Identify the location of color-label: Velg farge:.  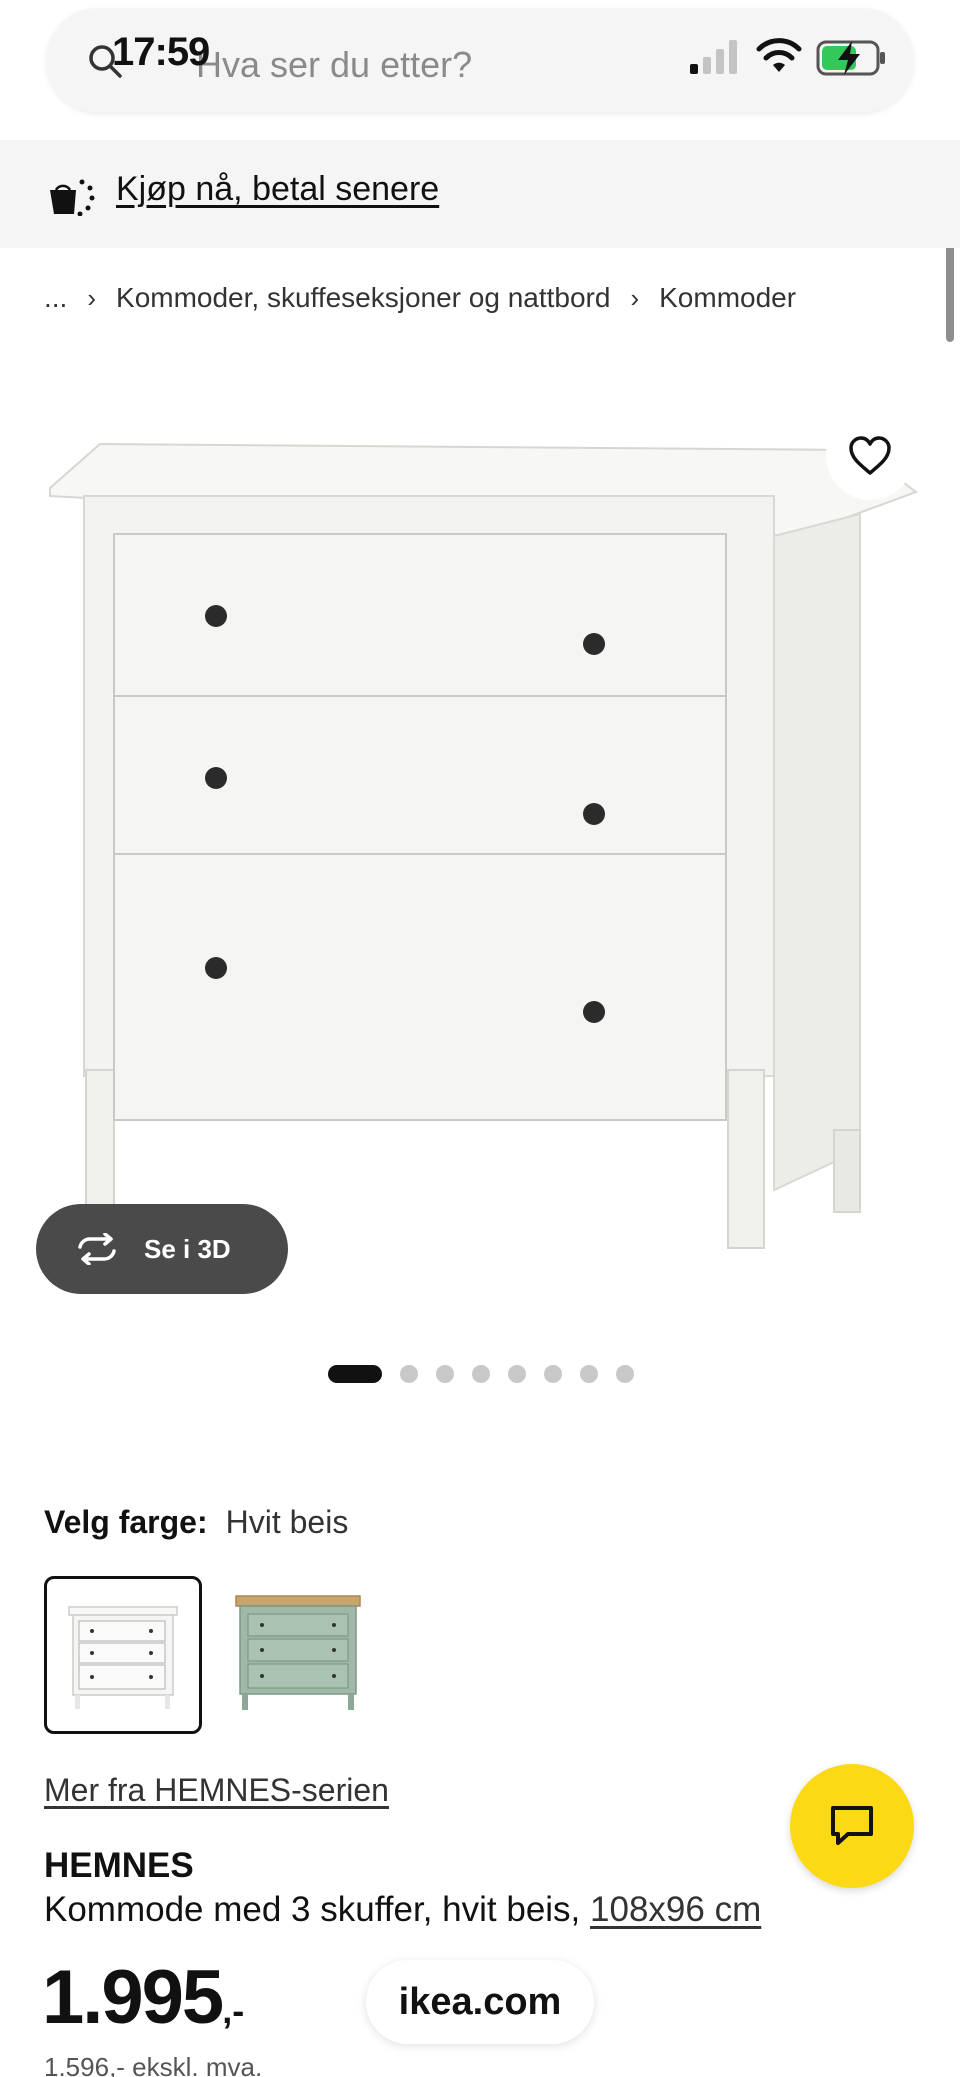
(126, 1522).